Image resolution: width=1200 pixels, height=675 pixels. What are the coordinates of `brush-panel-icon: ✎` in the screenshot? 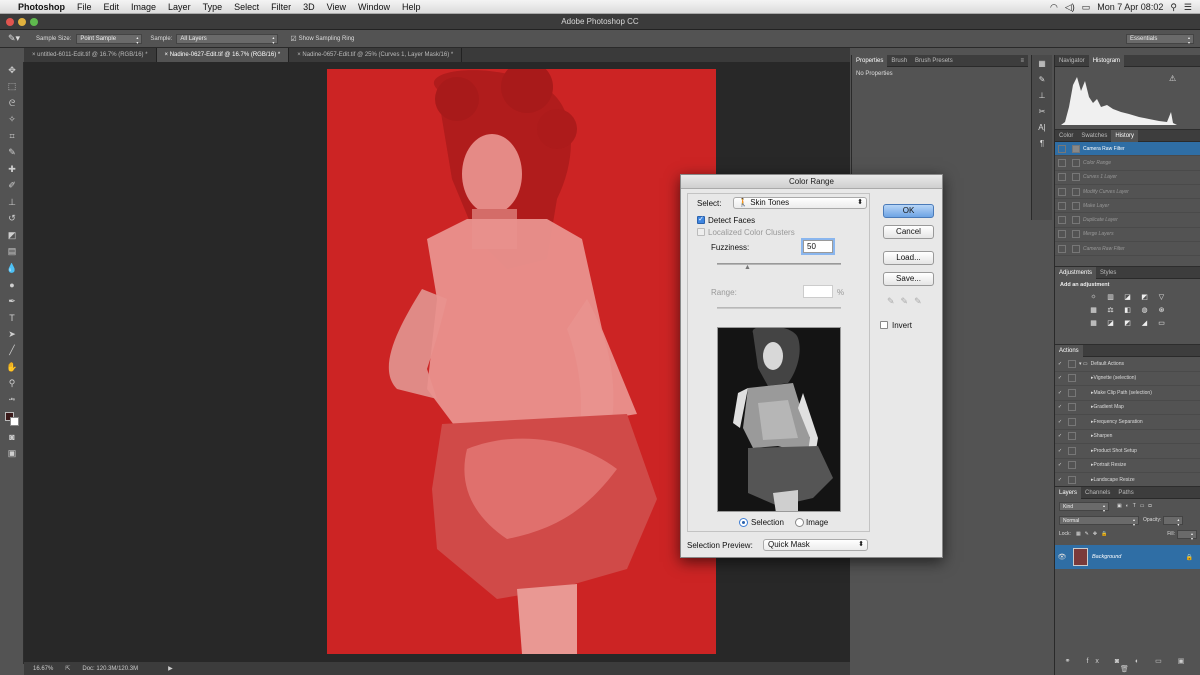 It's located at (1042, 79).